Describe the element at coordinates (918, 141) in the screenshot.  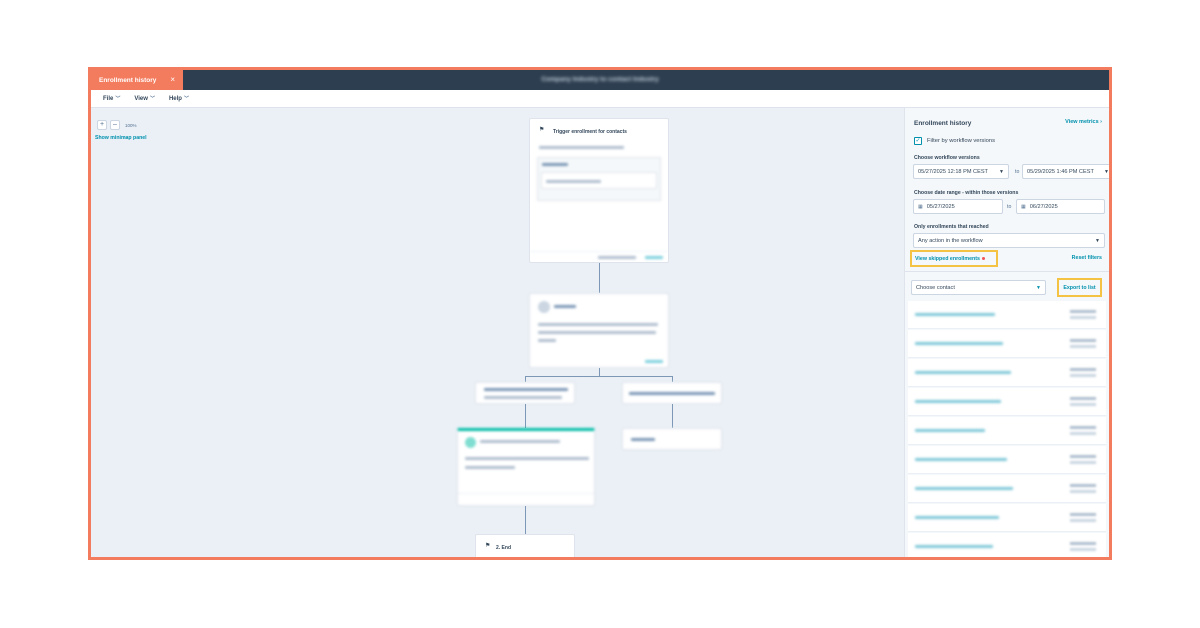
I see `filter-versions-checkbox: ✓` at that location.